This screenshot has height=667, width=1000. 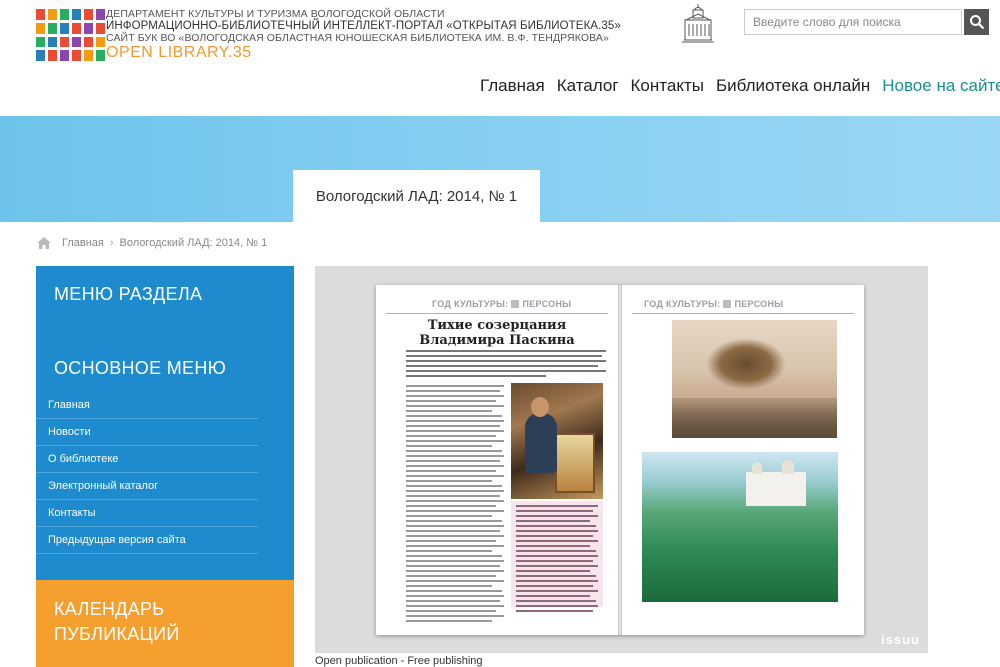 What do you see at coordinates (588, 86) in the screenshot?
I see `nav-item-catalog: Каталог` at bounding box center [588, 86].